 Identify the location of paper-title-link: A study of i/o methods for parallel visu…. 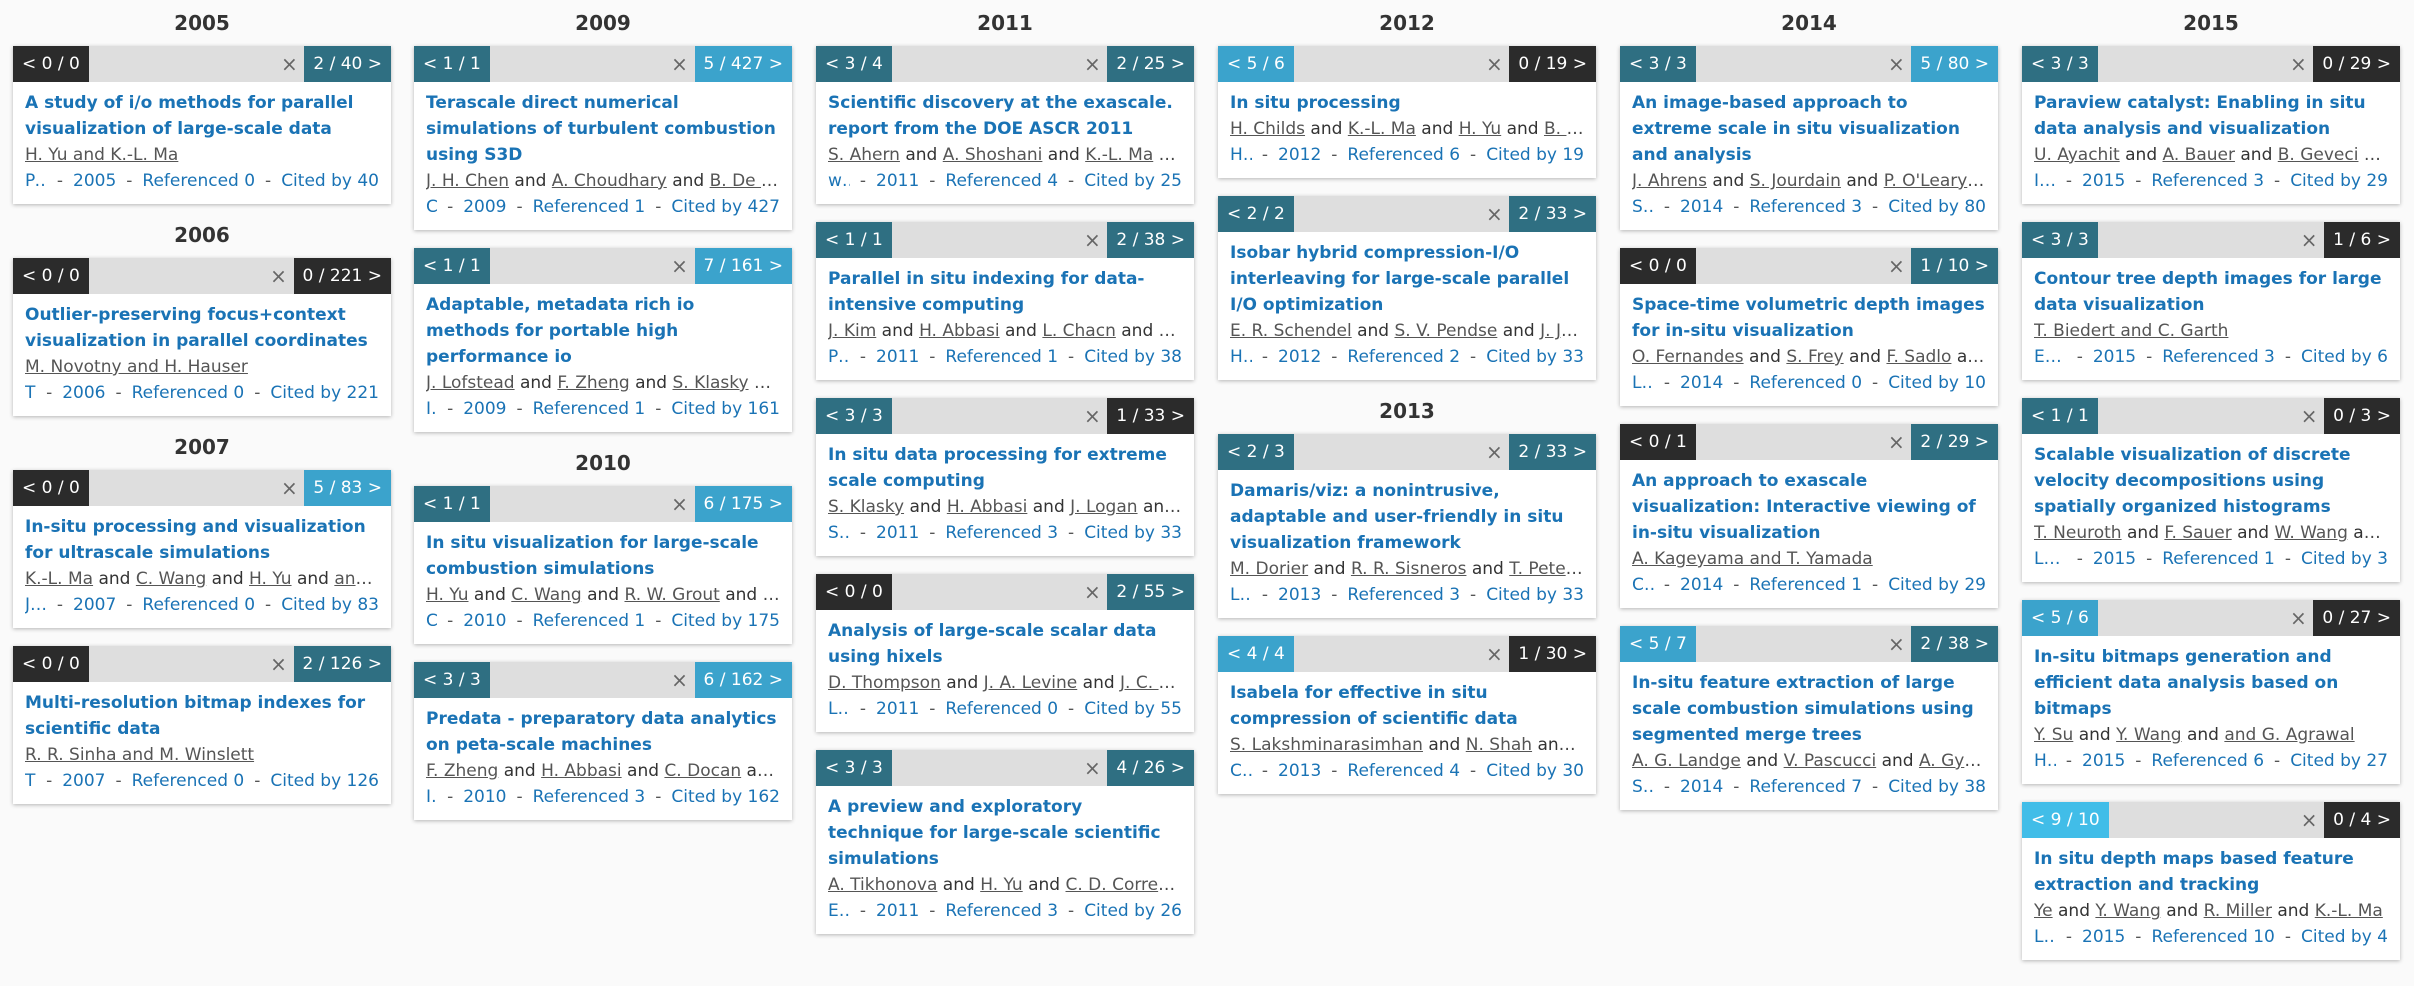
(202, 116).